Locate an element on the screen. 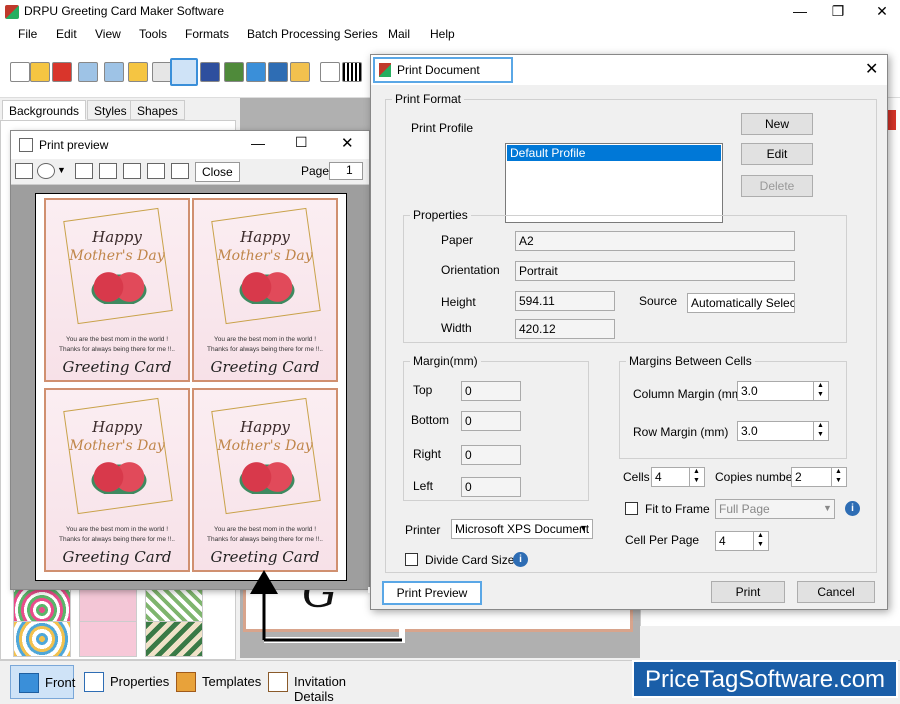  menu-view: View is located at coordinates (108, 34).